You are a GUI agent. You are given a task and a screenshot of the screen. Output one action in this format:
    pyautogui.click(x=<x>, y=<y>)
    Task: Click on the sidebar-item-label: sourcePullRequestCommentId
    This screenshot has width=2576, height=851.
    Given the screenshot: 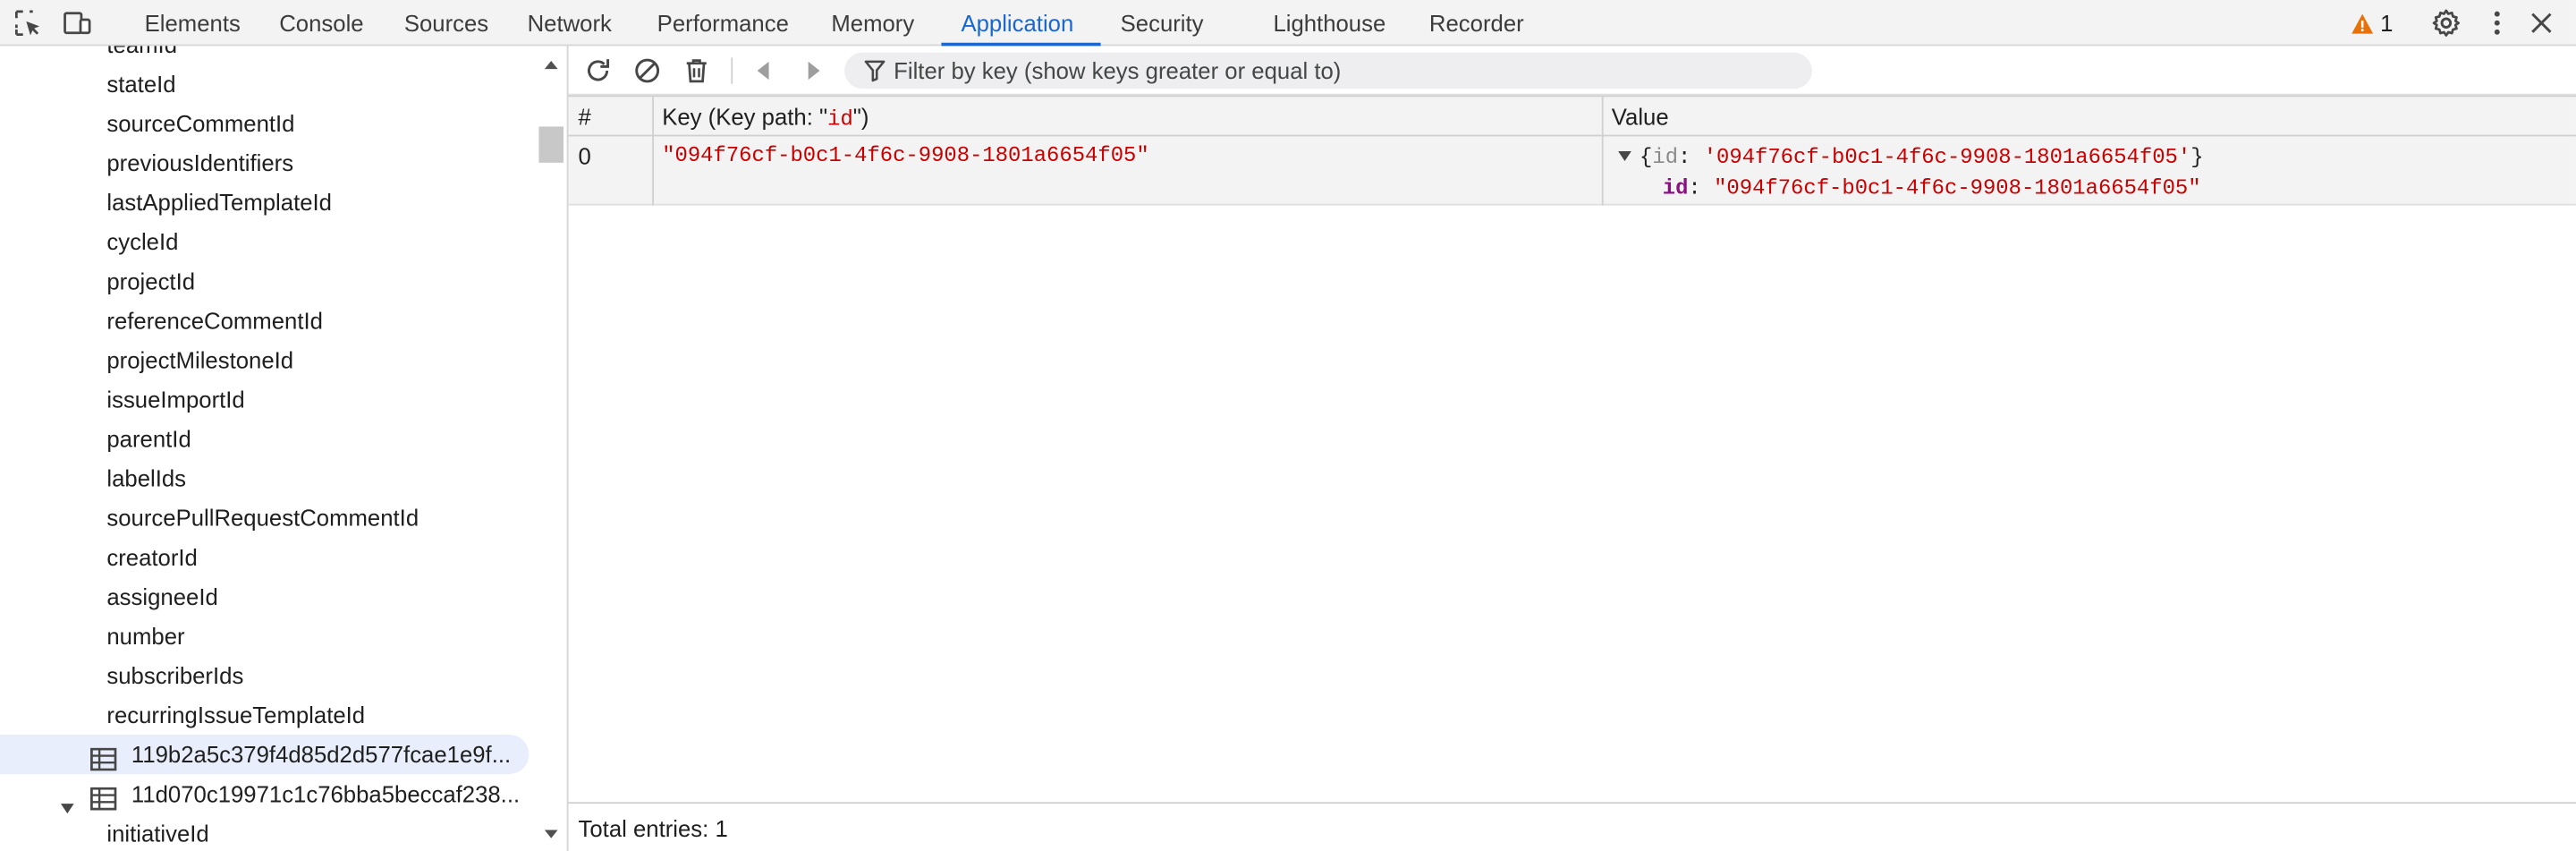 What is the action you would take?
    pyautogui.click(x=262, y=518)
    